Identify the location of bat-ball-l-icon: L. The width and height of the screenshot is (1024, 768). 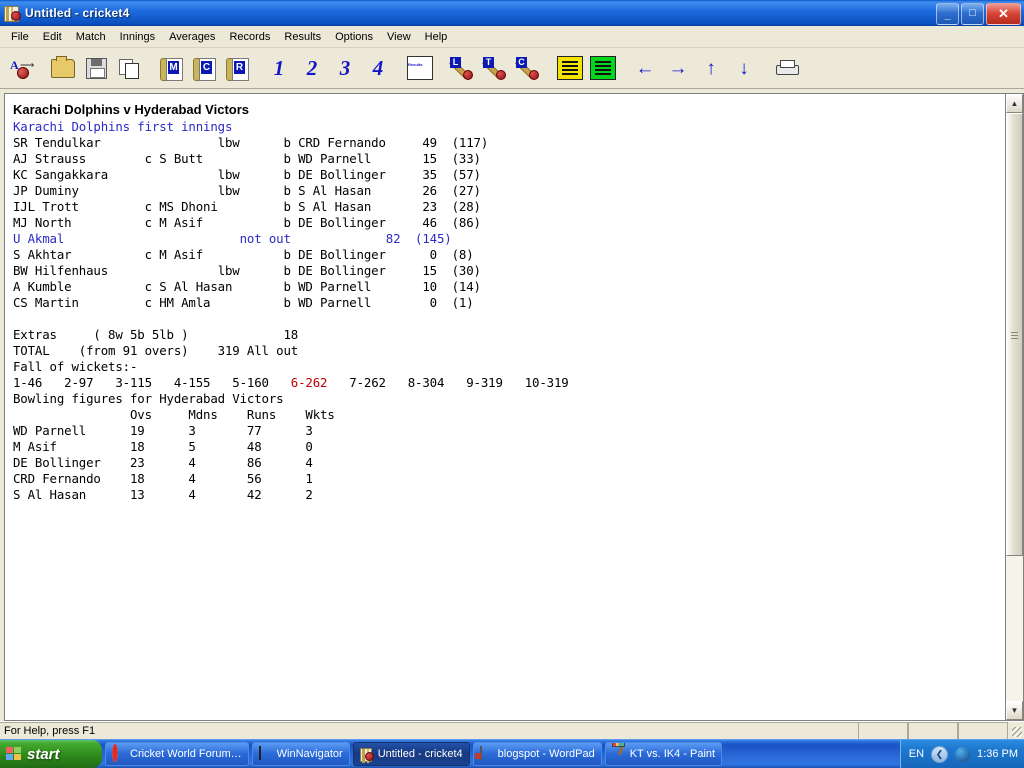
(461, 68).